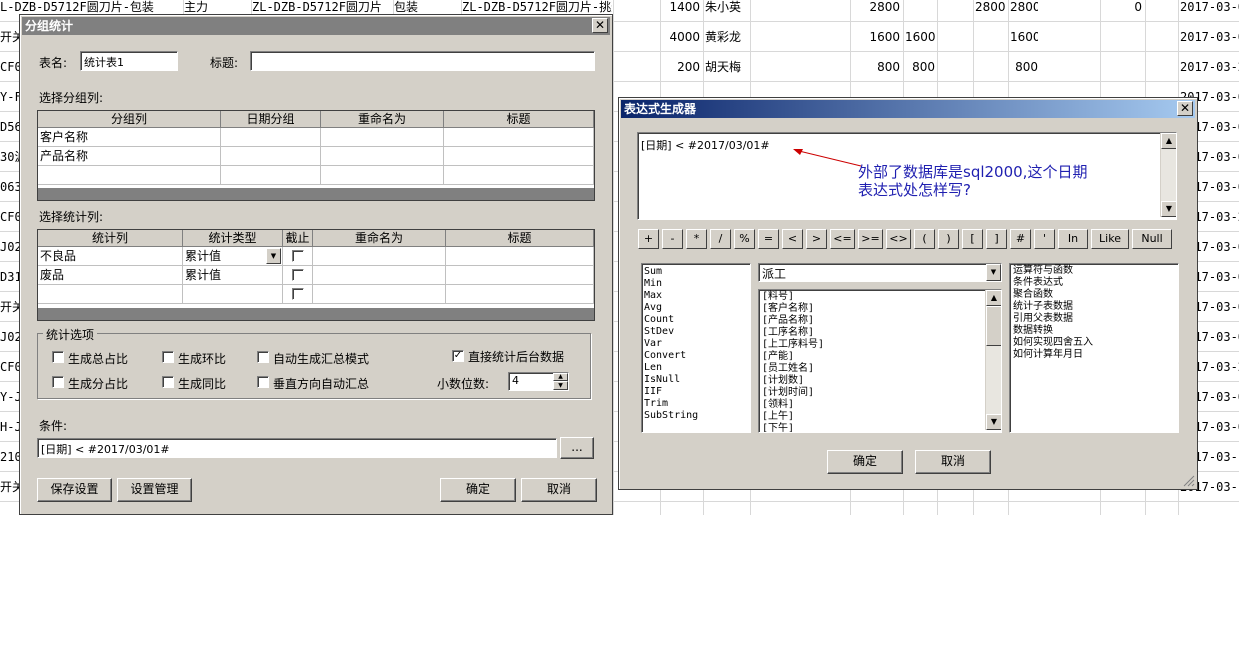  I want to click on stat-cols-grid: 统计列 统计类型 截止 重命名为 标题 不良品 累计值 ▼ 废品 累计值, so click(316, 275).